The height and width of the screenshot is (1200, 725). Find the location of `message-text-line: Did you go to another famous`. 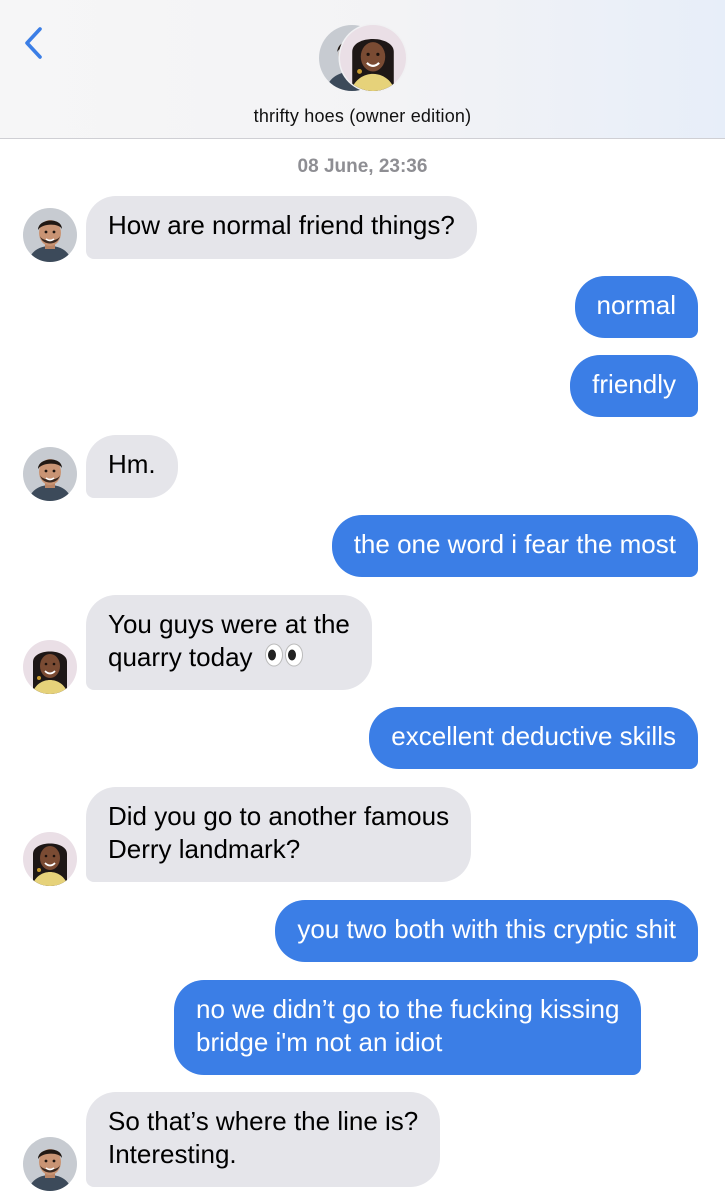

message-text-line: Did you go to another famous is located at coordinates (279, 816).